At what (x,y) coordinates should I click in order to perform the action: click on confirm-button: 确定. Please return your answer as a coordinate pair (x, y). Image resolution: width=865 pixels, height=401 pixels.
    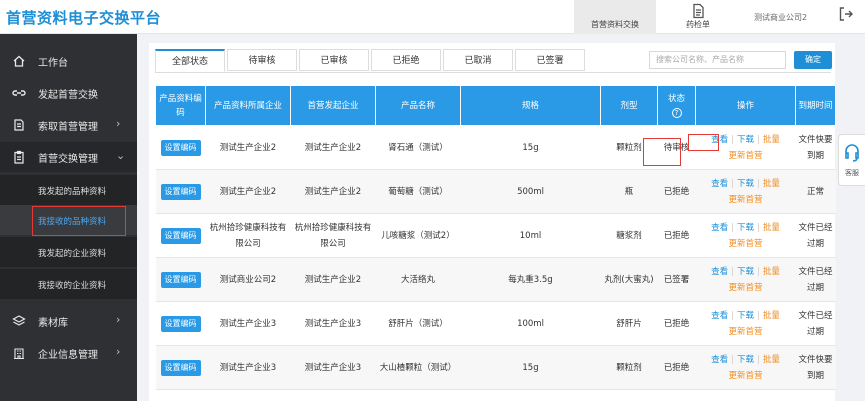
    Looking at the image, I should click on (813, 60).